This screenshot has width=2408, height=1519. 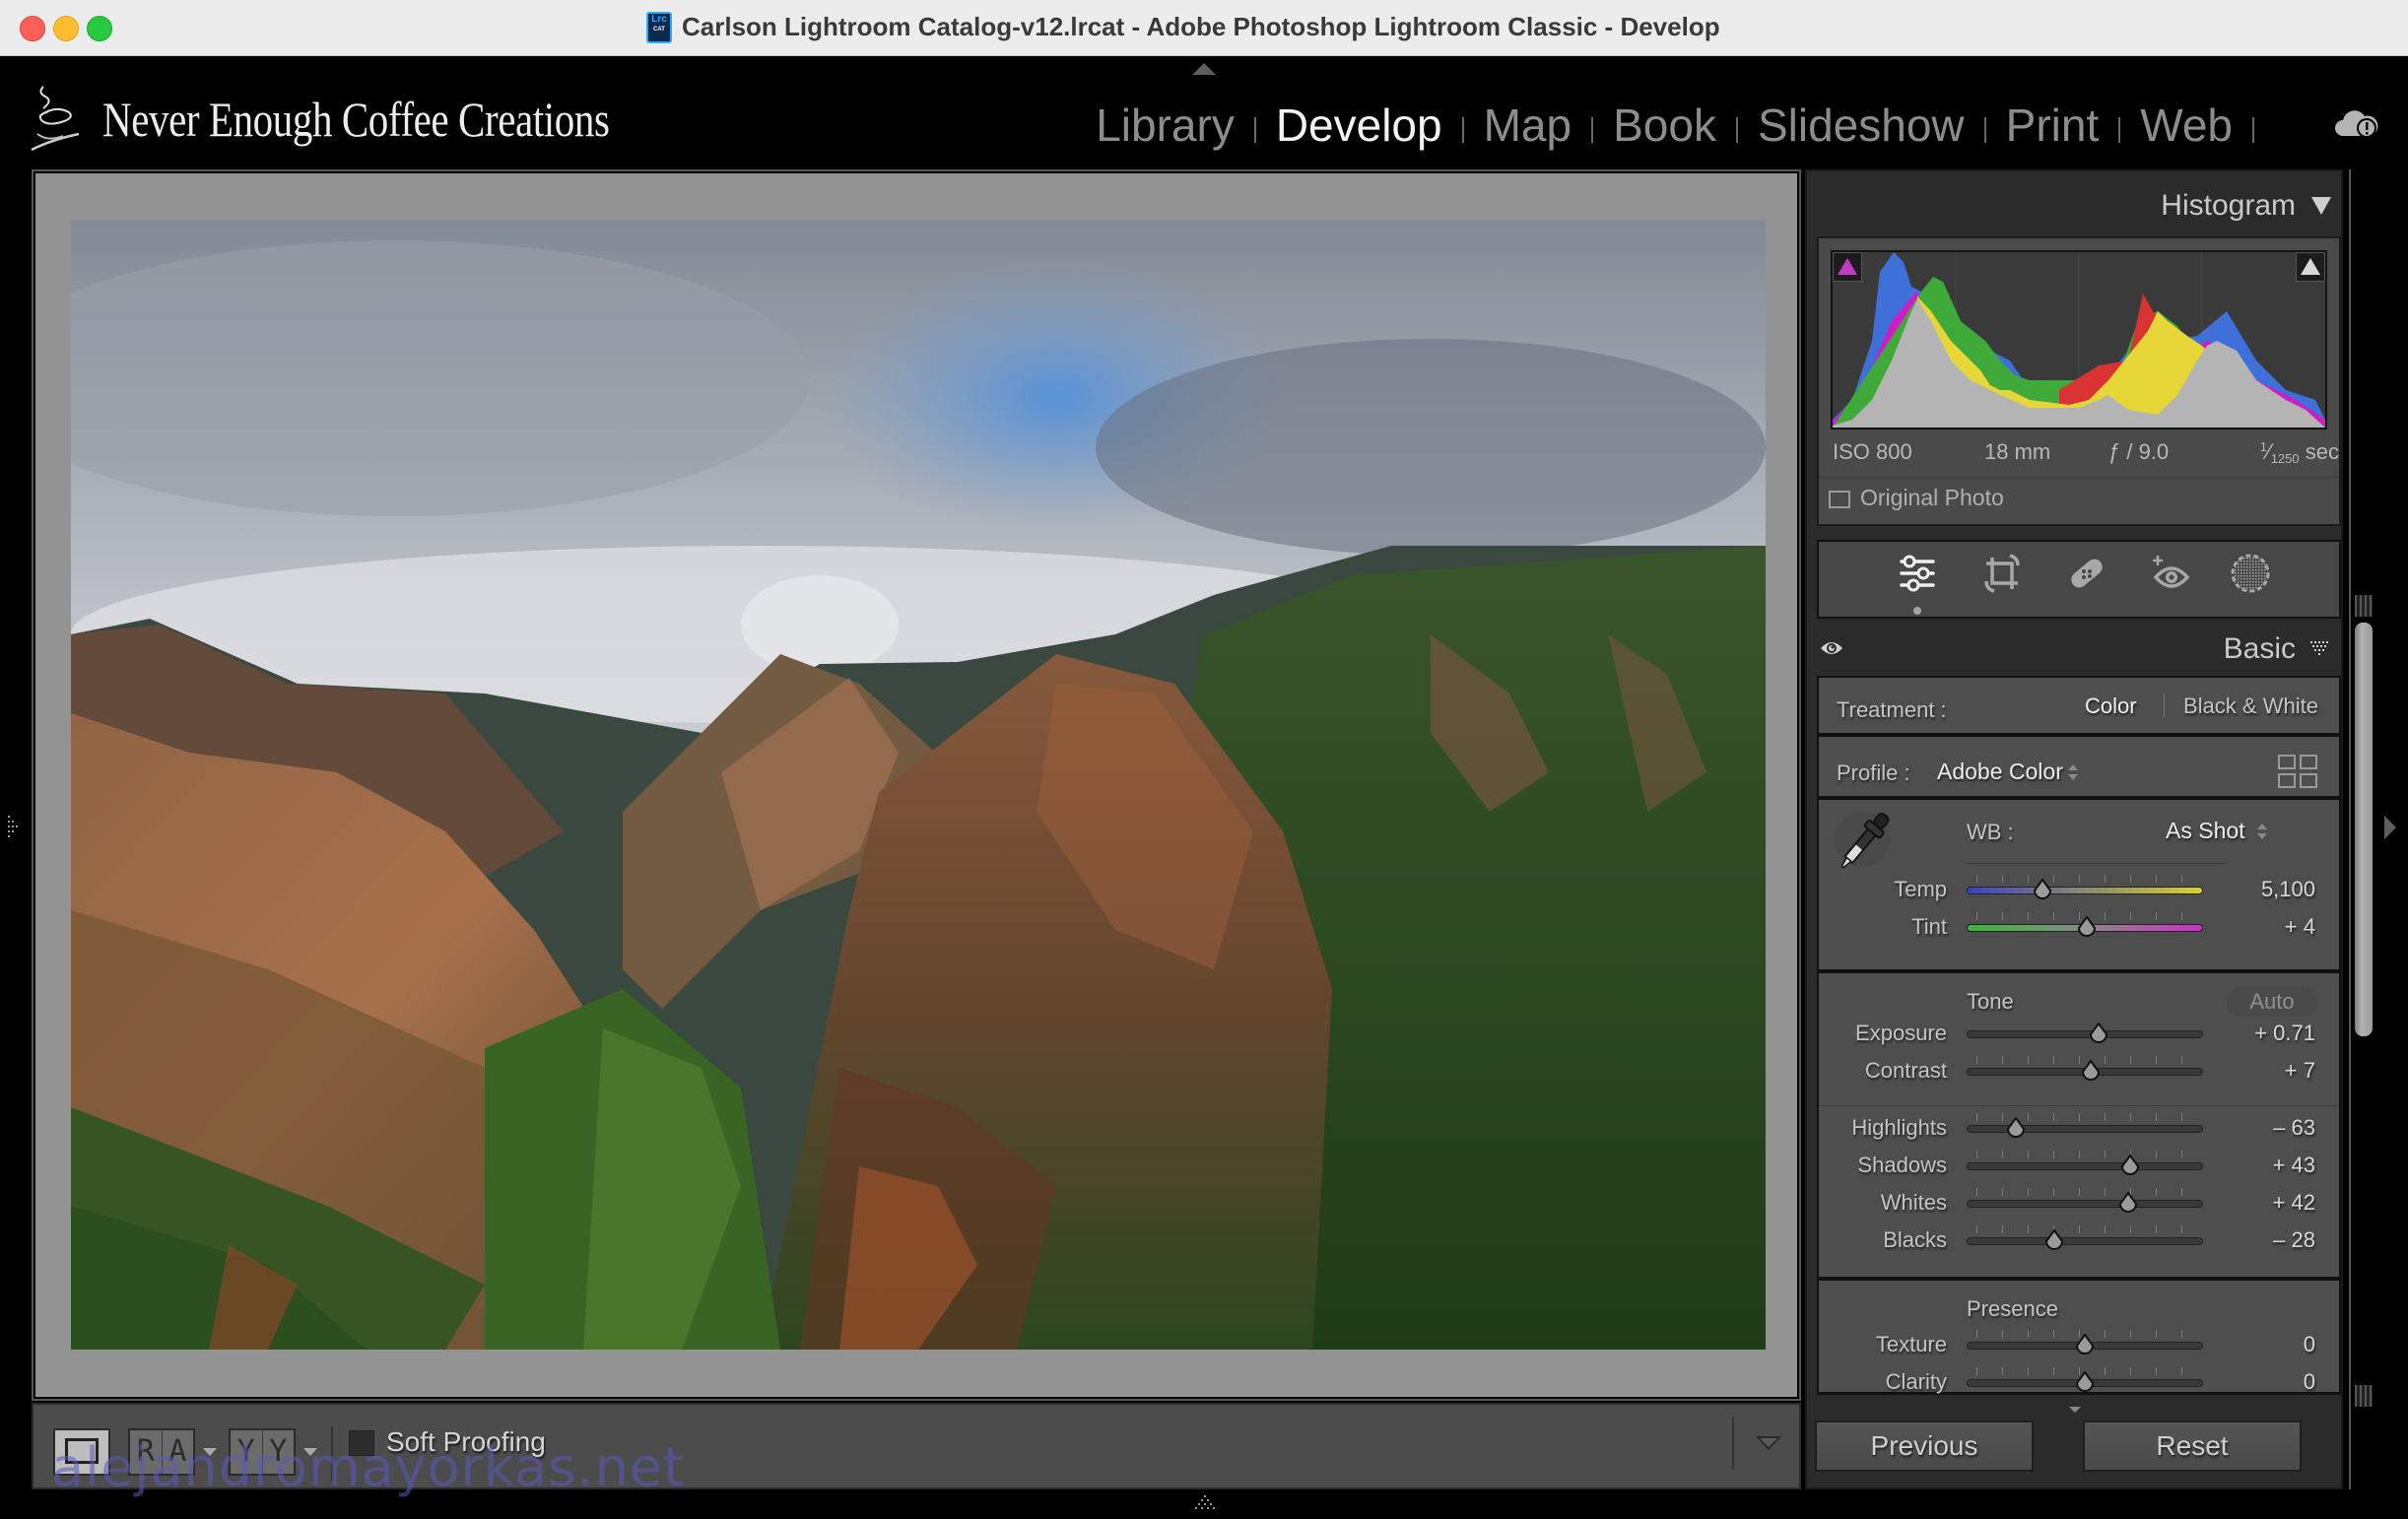 What do you see at coordinates (2262, 831) in the screenshot?
I see `wb-stepper-icon` at bounding box center [2262, 831].